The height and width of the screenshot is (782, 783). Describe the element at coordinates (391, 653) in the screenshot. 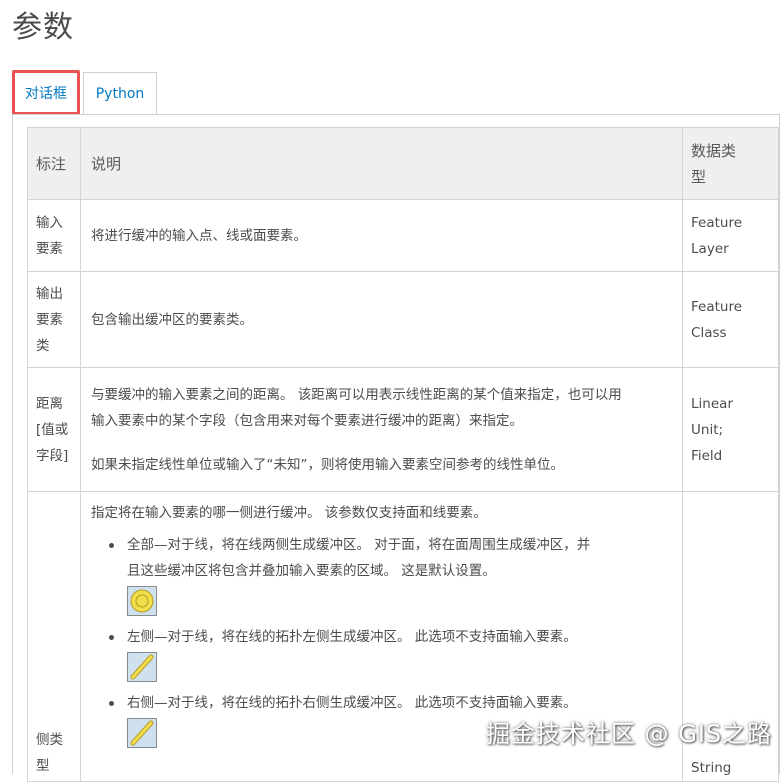

I see `list-item: 左侧—对于线，将在线的拓扑左侧生成缓冲区。 此选项不支持面输入要素。` at that location.